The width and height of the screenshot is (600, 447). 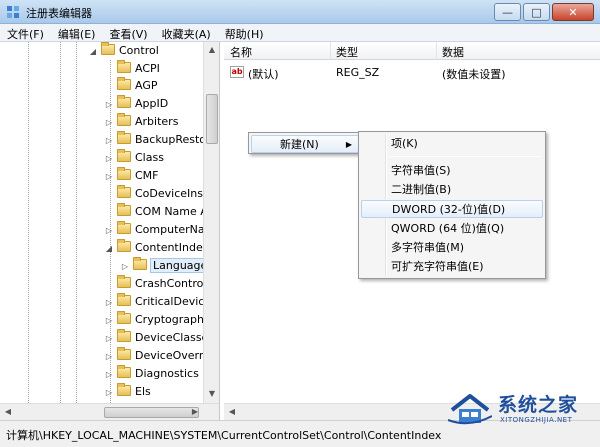 I want to click on house-logo-icon, so click(x=470, y=409).